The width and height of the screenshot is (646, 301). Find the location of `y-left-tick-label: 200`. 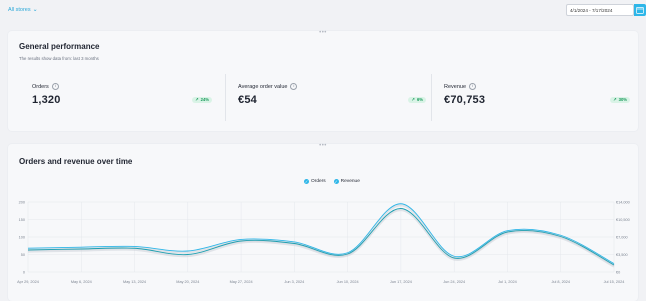

y-left-tick-label: 200 is located at coordinates (22, 202).